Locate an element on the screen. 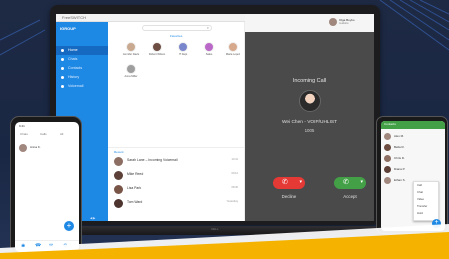  gear-icon: ⚙ is located at coordinates (65, 246).